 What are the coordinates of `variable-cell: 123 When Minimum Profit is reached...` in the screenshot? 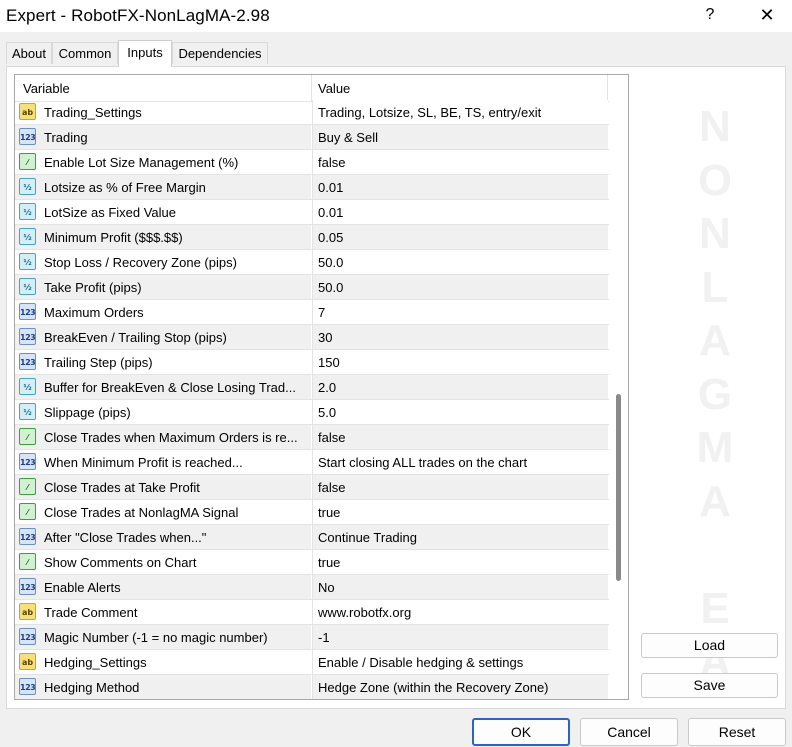 It's located at (163, 462).